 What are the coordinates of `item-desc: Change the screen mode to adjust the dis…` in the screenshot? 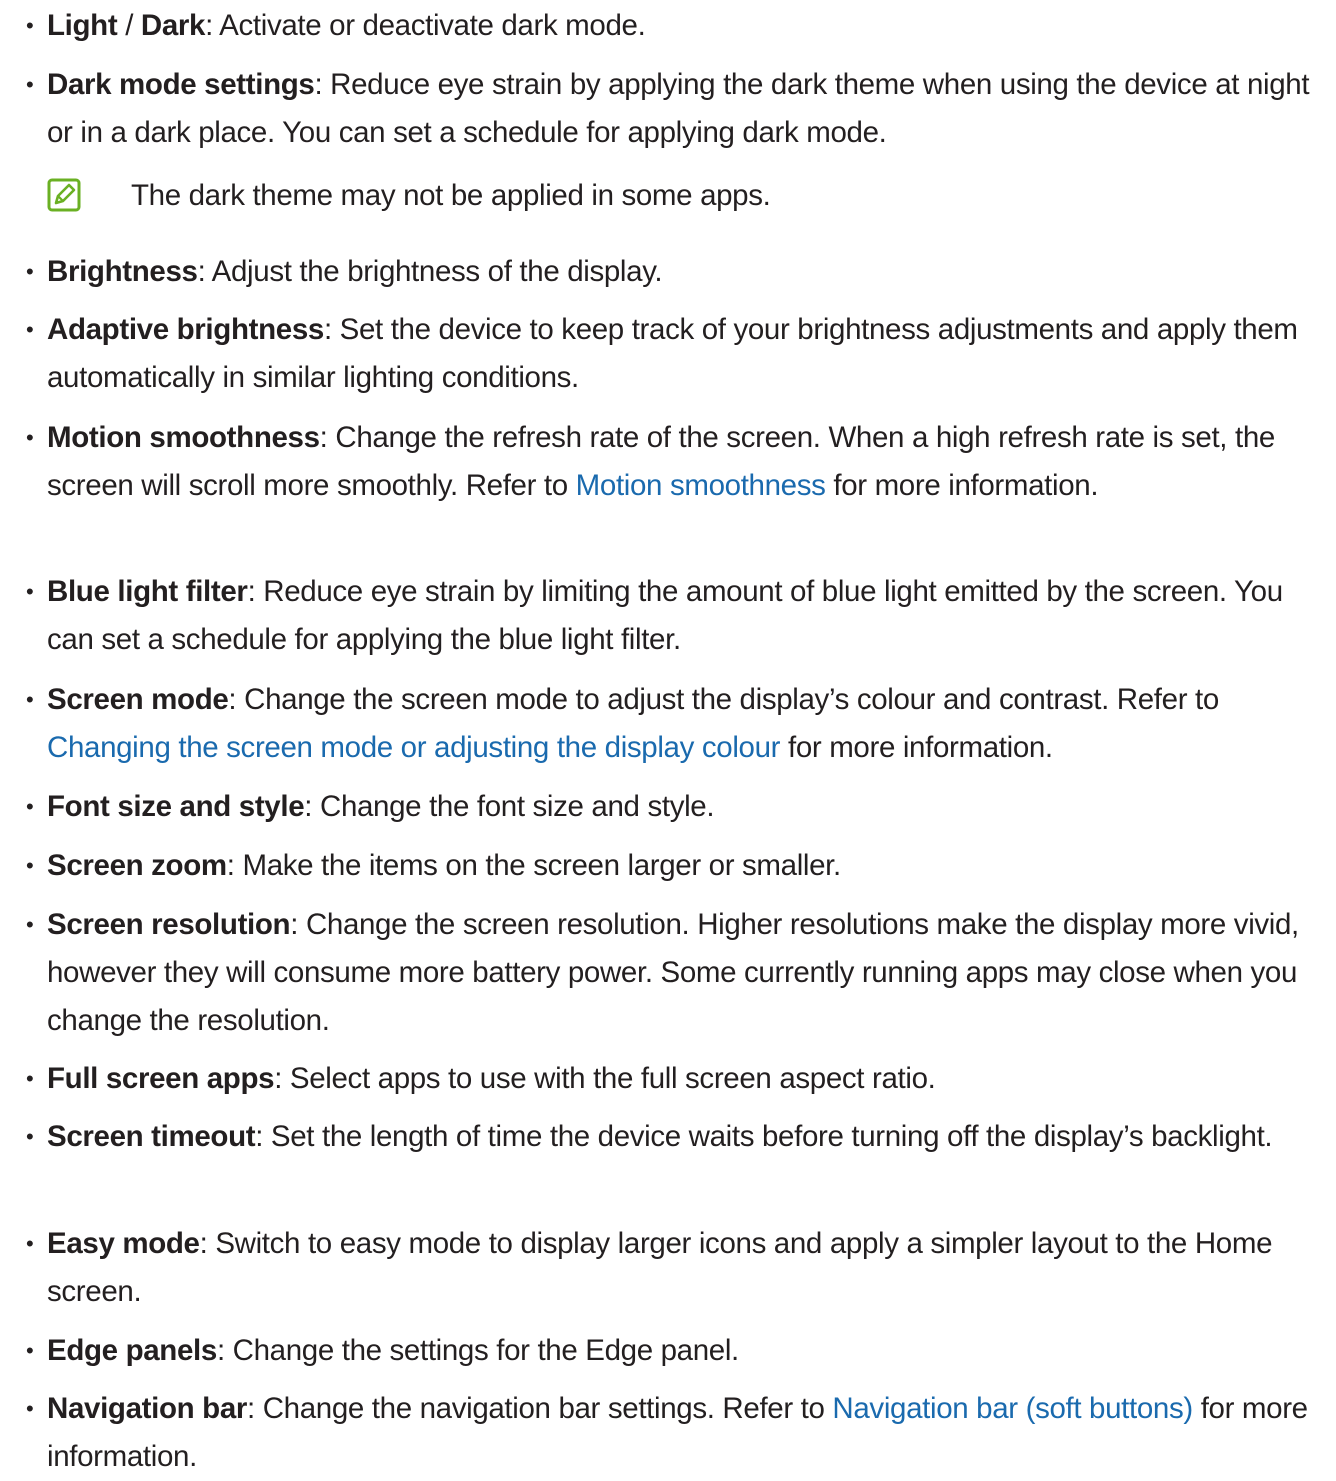 It's located at (731, 699).